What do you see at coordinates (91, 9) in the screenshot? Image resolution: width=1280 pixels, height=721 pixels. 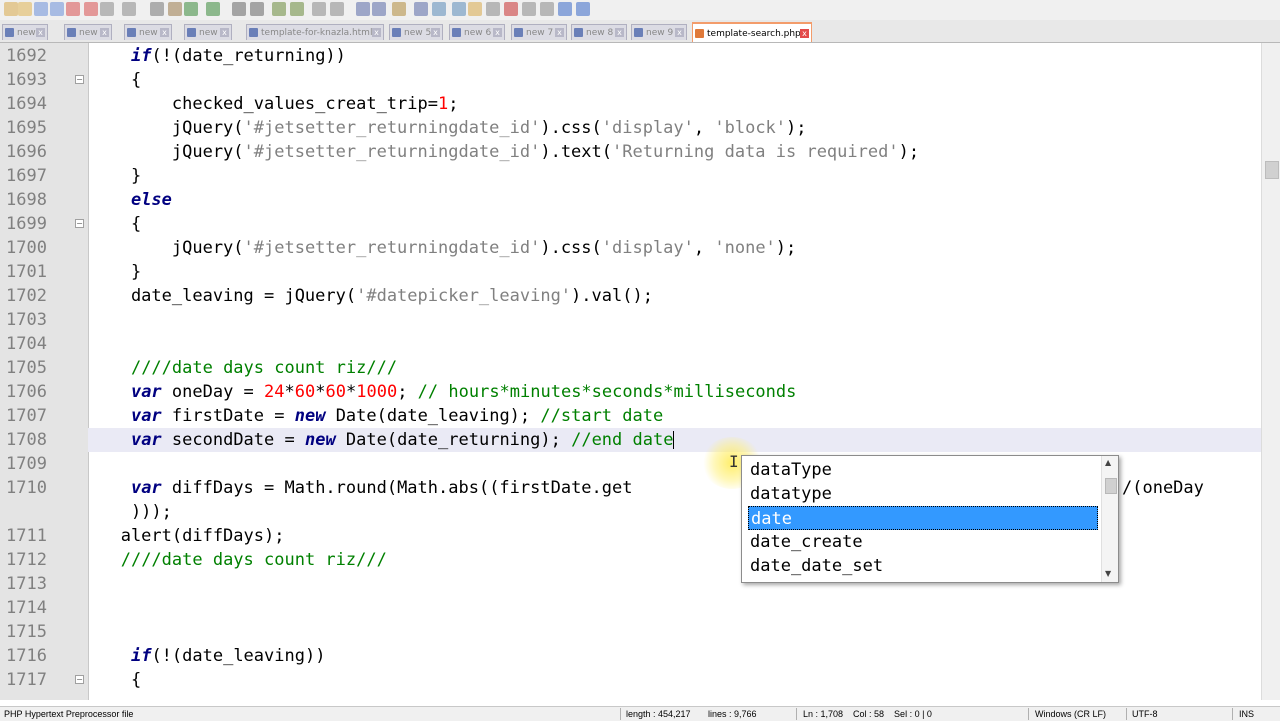 I see `close-all-icon` at bounding box center [91, 9].